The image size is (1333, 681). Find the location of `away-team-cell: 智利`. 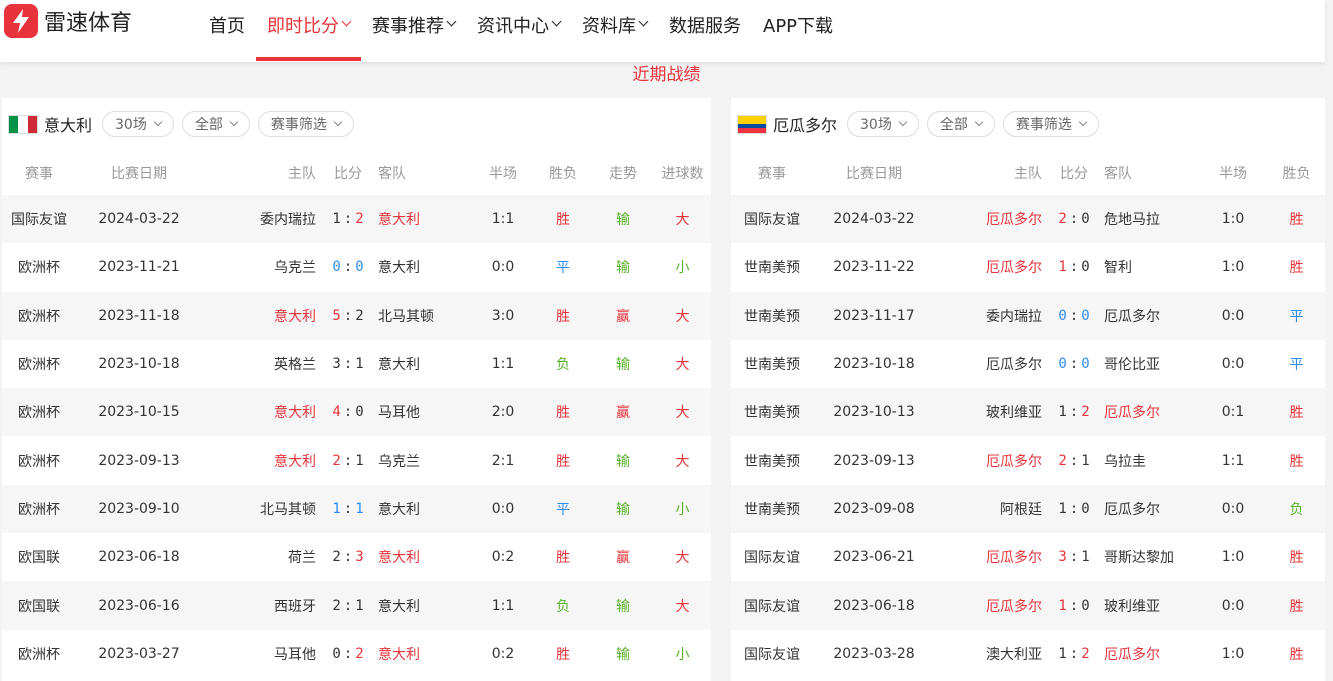

away-team-cell: 智利 is located at coordinates (1148, 267).